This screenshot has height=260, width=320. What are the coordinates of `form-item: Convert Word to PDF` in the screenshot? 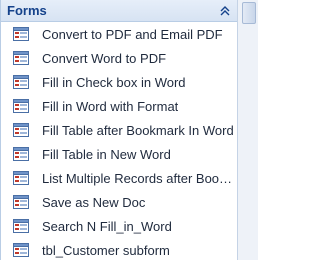 It's located at (119, 58).